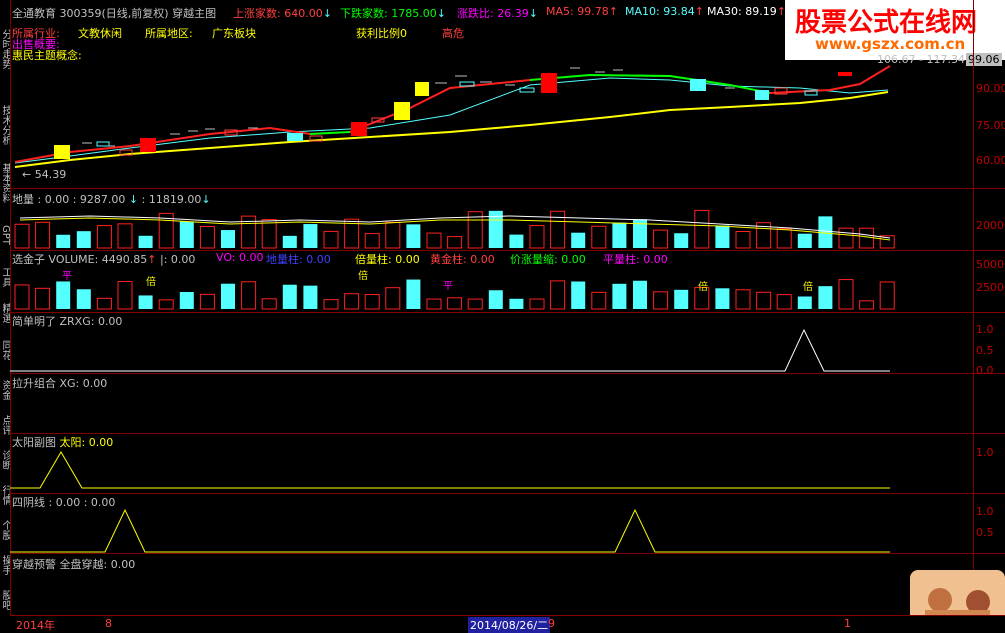 The image size is (1005, 633). What do you see at coordinates (990, 225) in the screenshot?
I see `volume-tick: 2000` at bounding box center [990, 225].